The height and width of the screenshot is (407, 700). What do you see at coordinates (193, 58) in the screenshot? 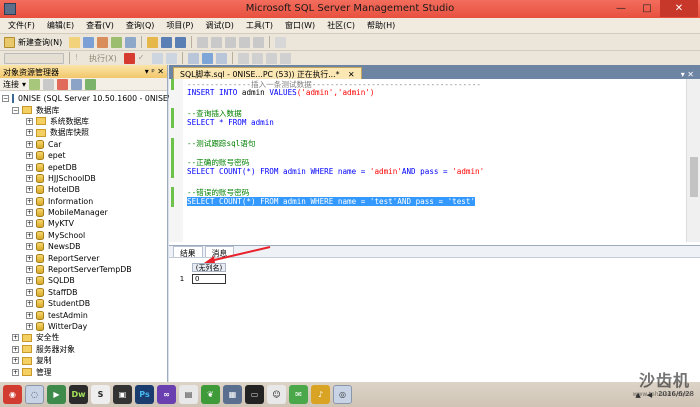
I see `results-to-text-icon` at bounding box center [193, 58].